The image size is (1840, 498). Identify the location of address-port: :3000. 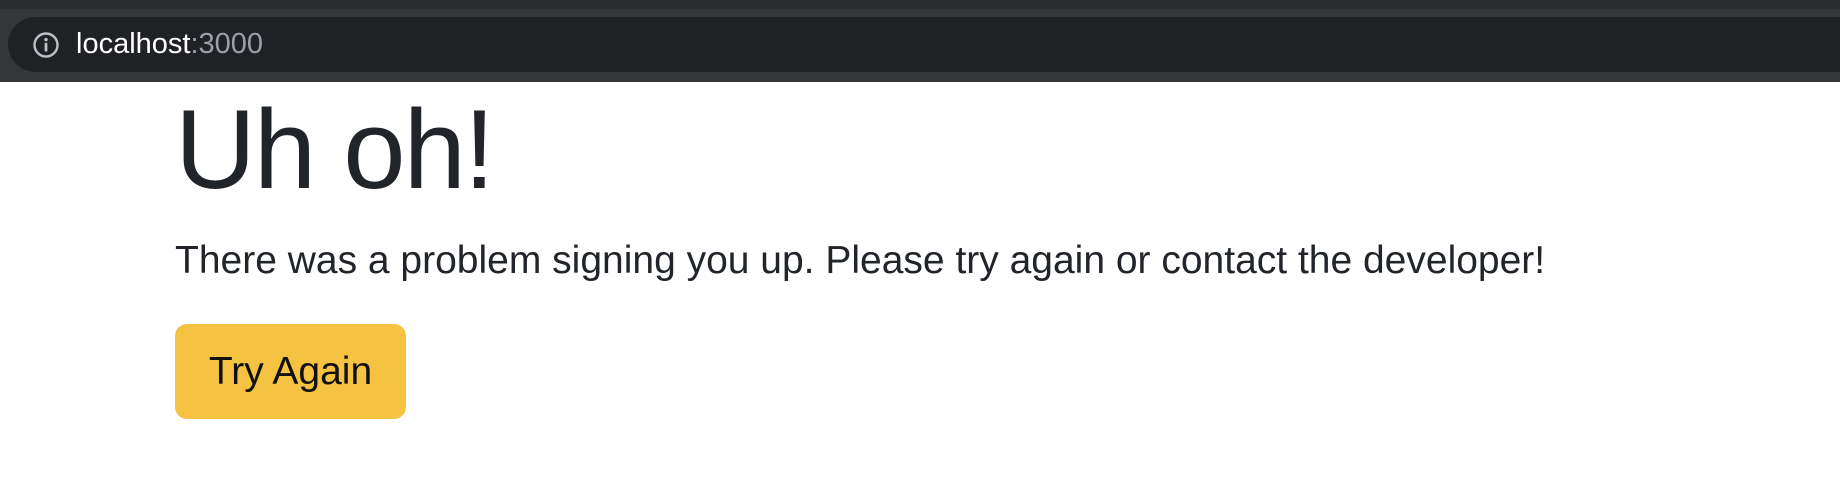
(227, 44).